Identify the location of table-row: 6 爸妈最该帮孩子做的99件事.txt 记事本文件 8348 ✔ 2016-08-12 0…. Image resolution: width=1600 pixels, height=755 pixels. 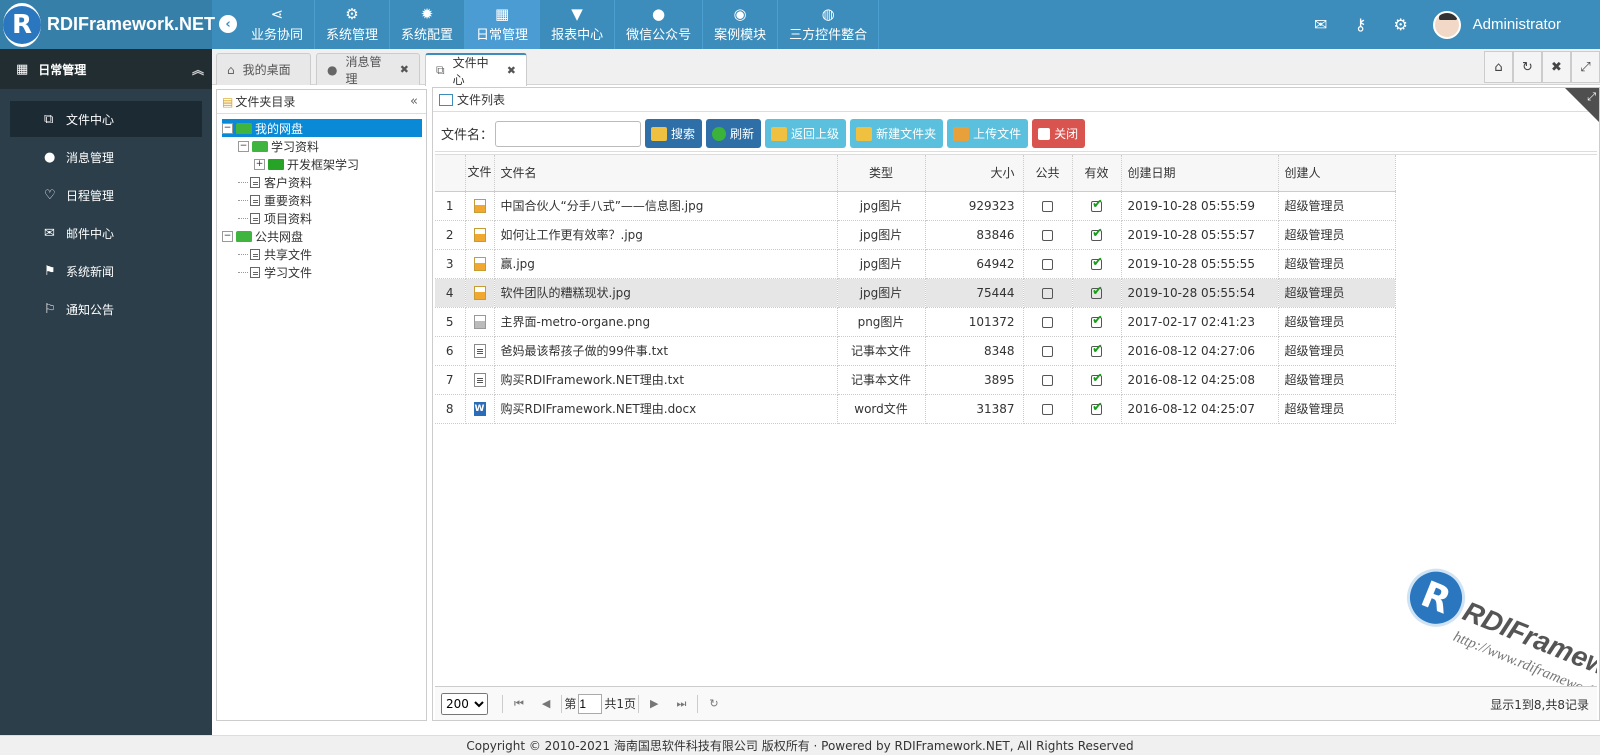
(915, 351).